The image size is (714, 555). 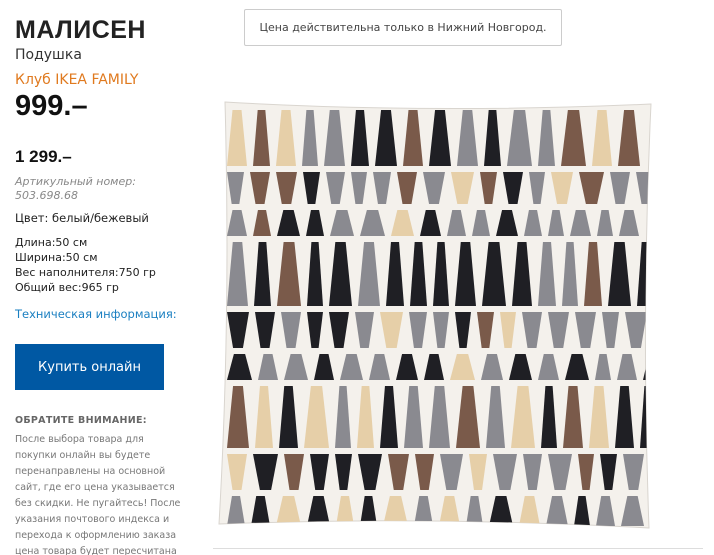 I want to click on regular-price: 1 299.–, so click(x=43, y=156).